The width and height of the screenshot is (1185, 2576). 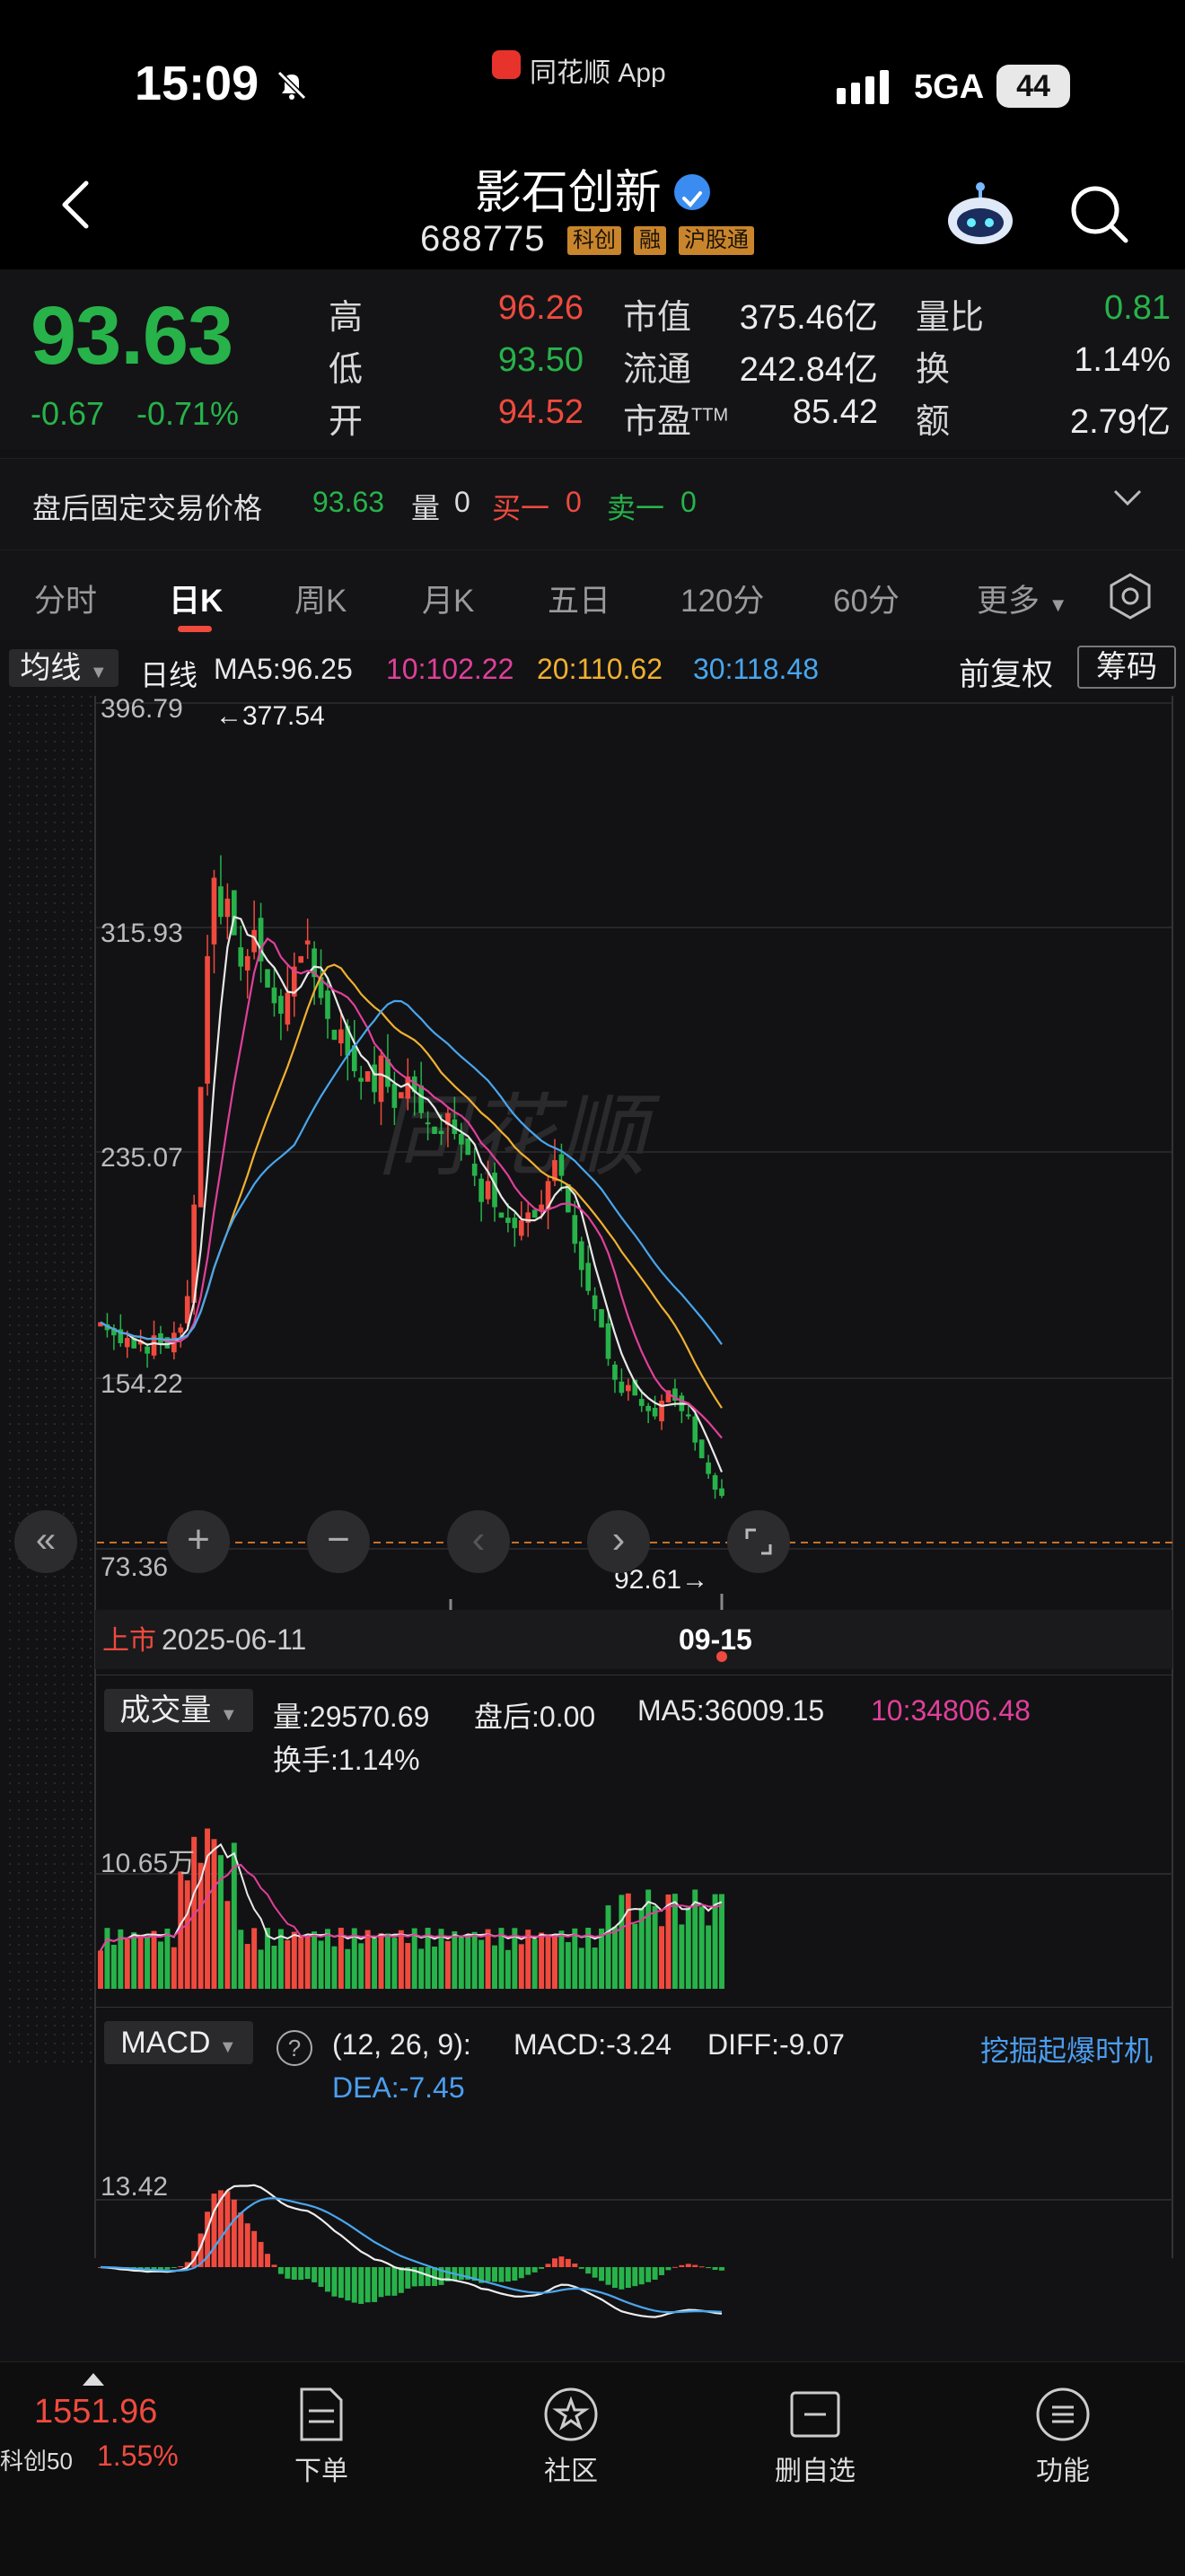 I want to click on zoom-out-button: −, so click(x=338, y=1541).